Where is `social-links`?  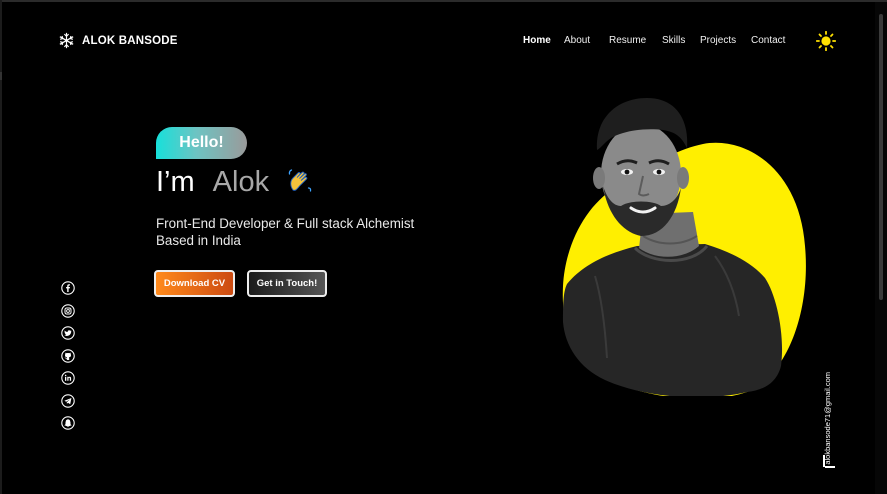
social-links is located at coordinates (68, 355).